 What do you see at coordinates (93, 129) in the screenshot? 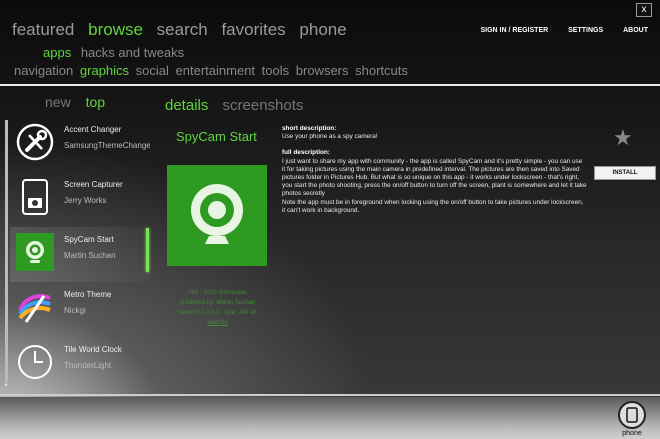
I see `app-name: Accent Changer` at bounding box center [93, 129].